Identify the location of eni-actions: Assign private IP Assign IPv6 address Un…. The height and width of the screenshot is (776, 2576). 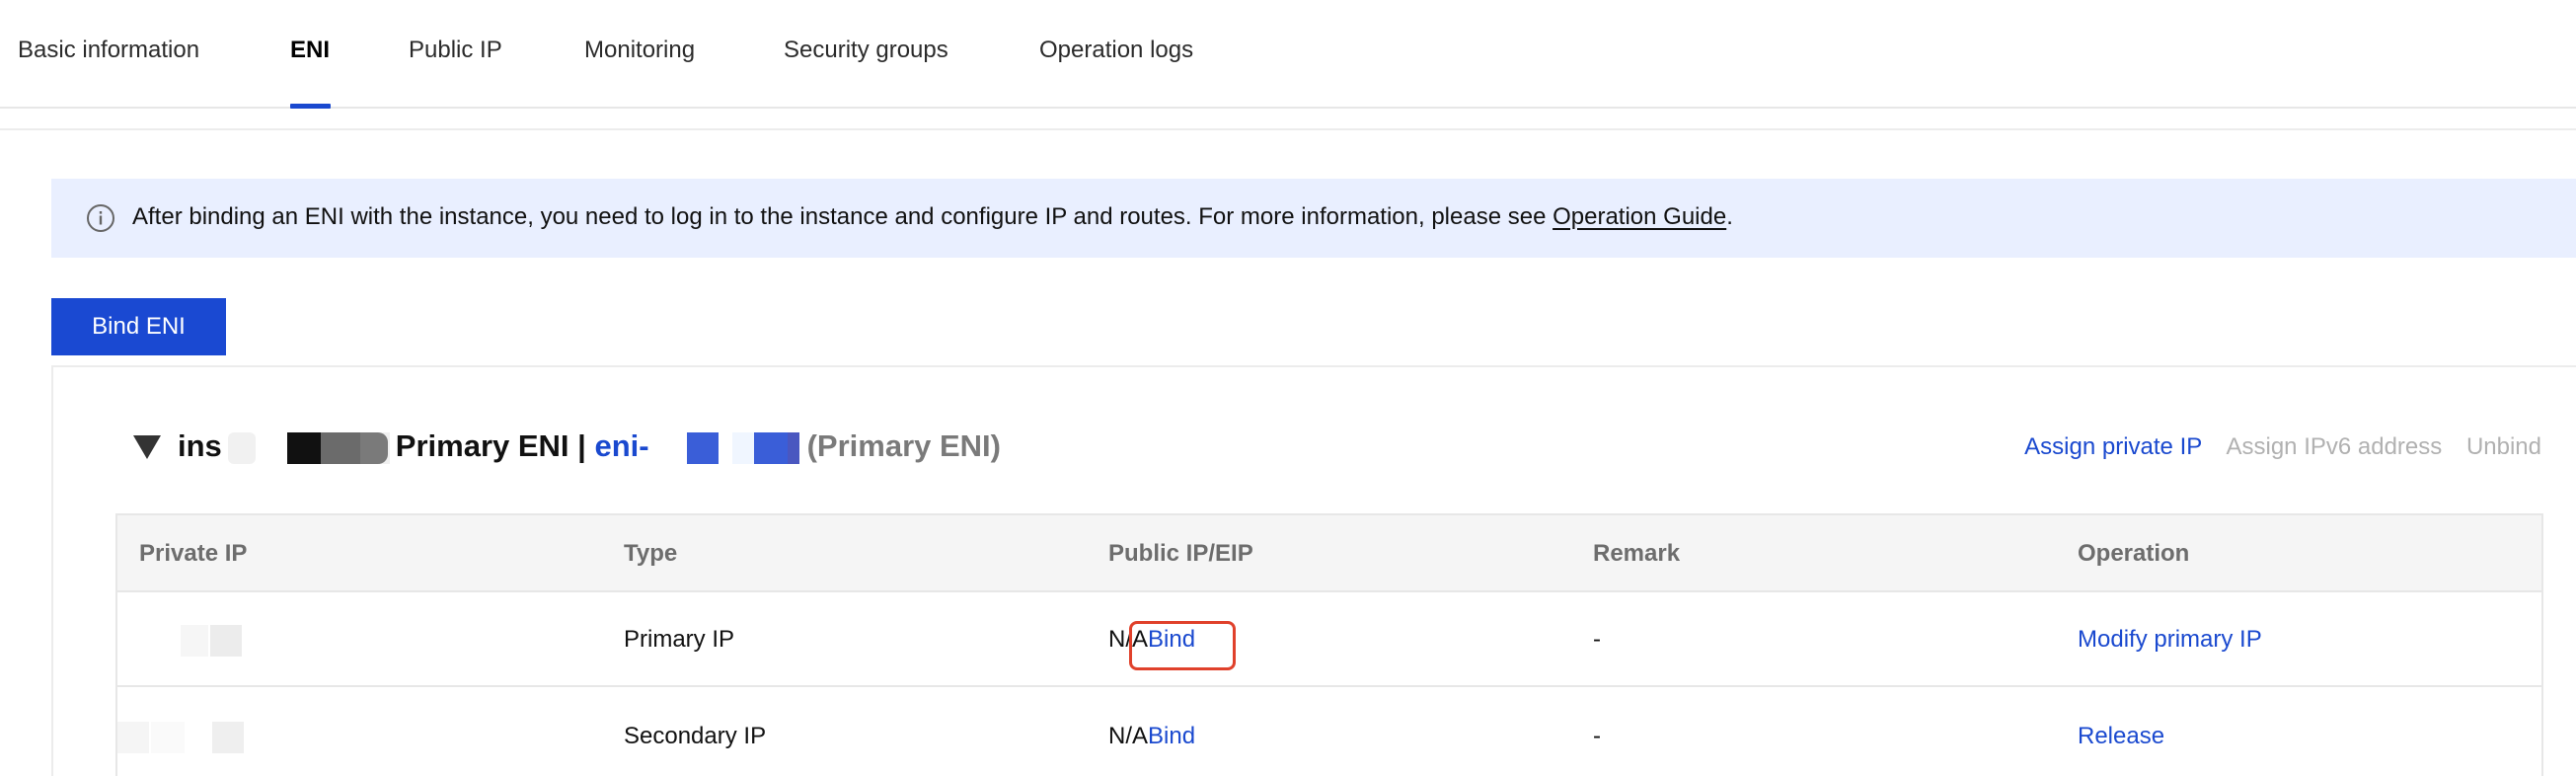
(2274, 447).